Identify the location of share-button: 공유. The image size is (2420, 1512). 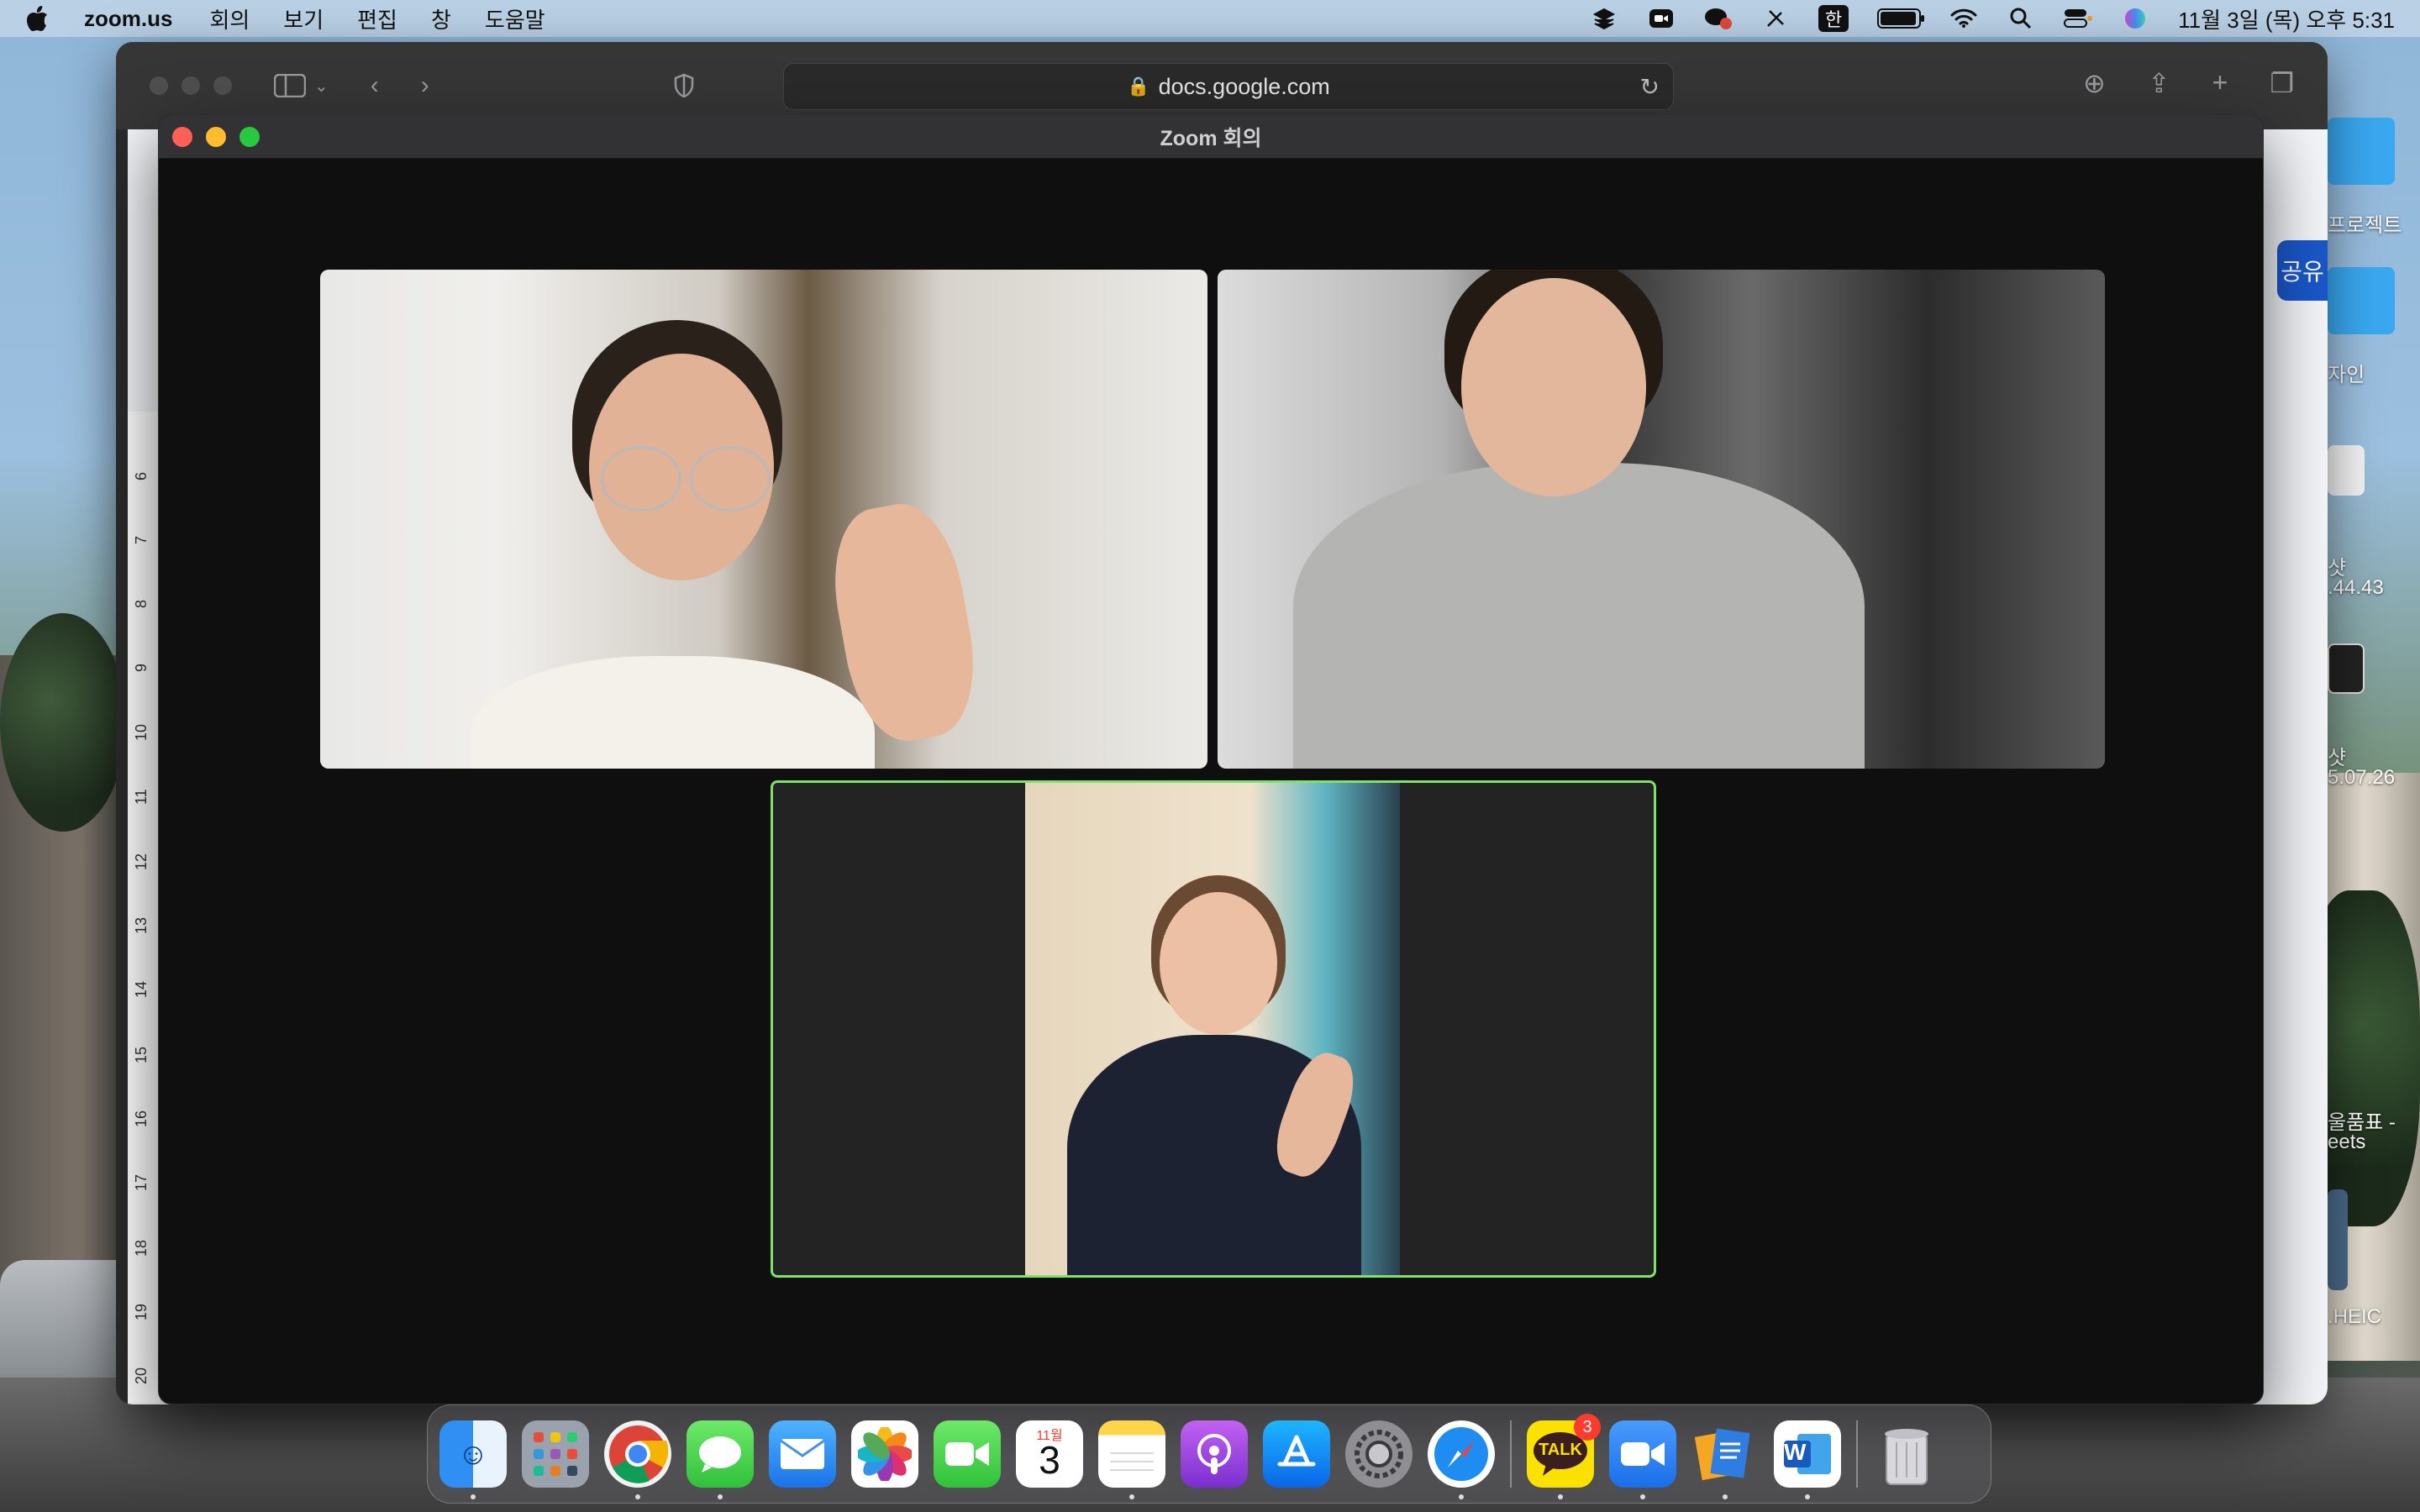
(2302, 270).